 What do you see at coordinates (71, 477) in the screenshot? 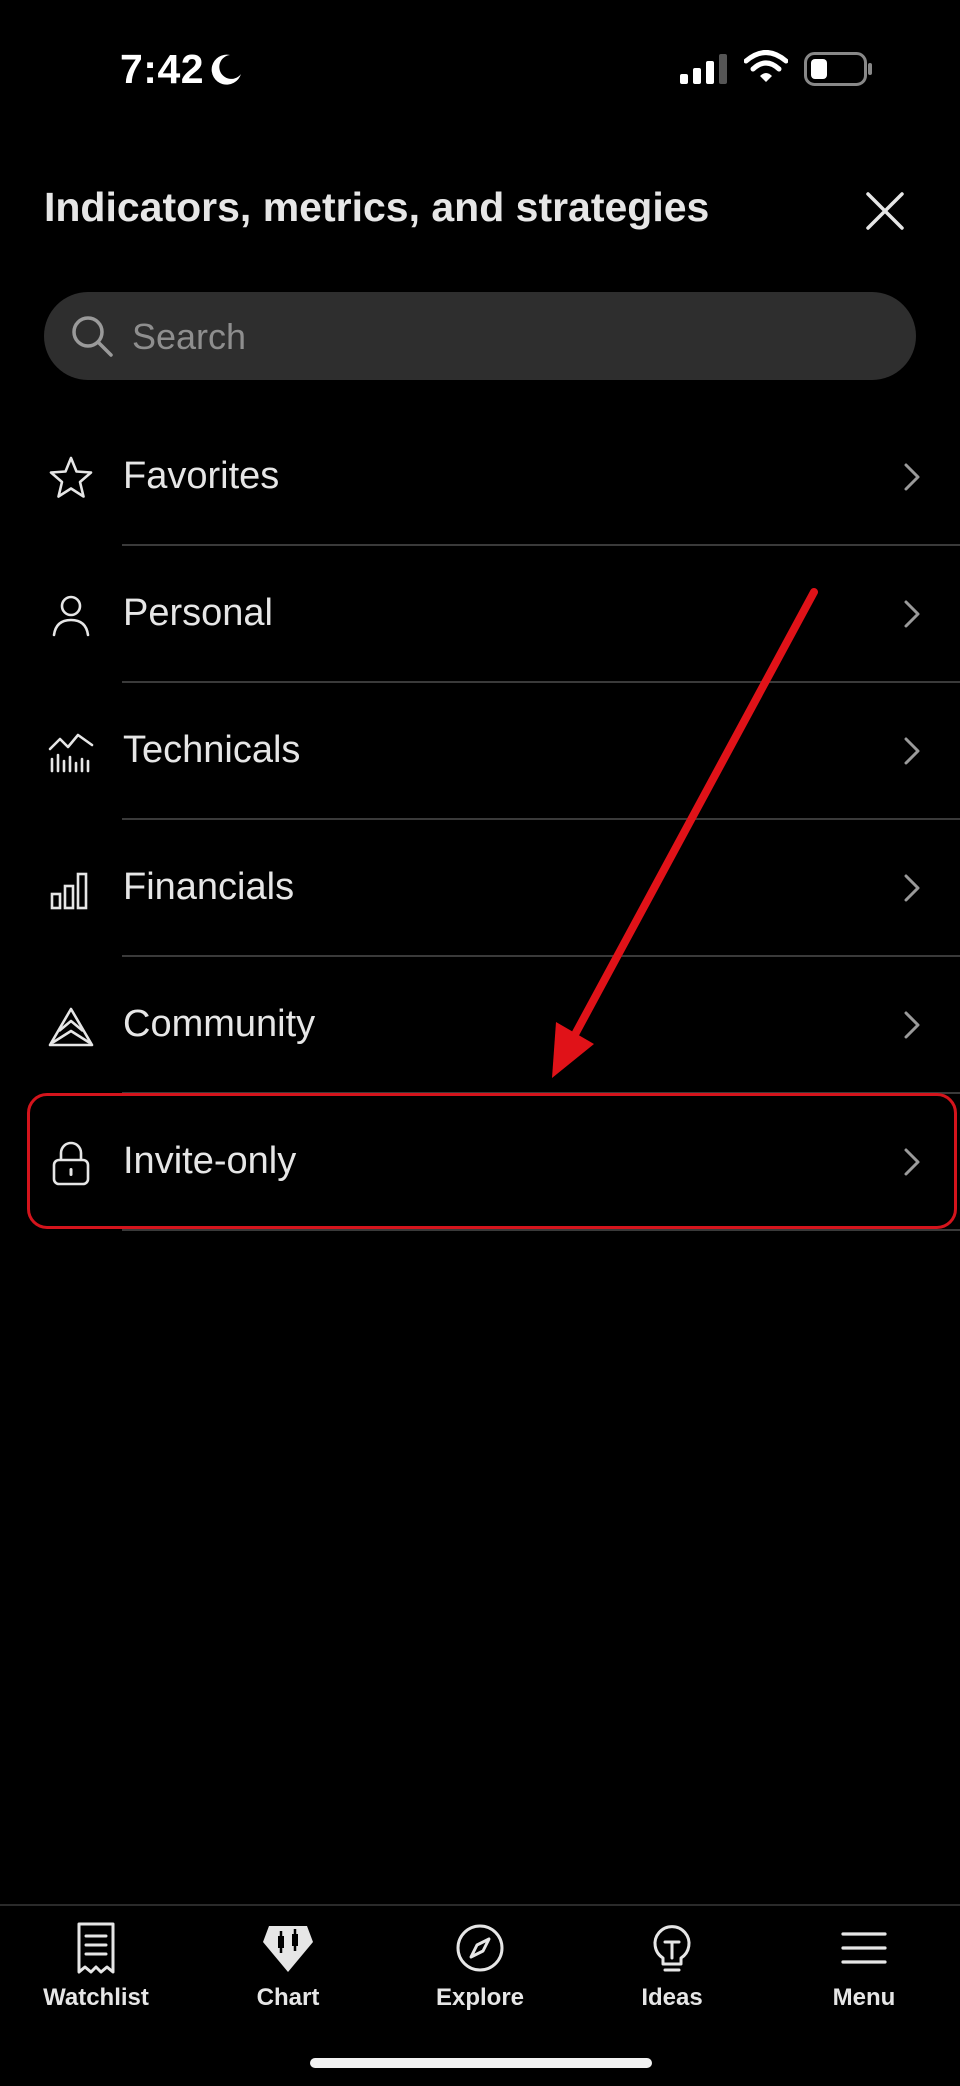
I see `star-icon` at bounding box center [71, 477].